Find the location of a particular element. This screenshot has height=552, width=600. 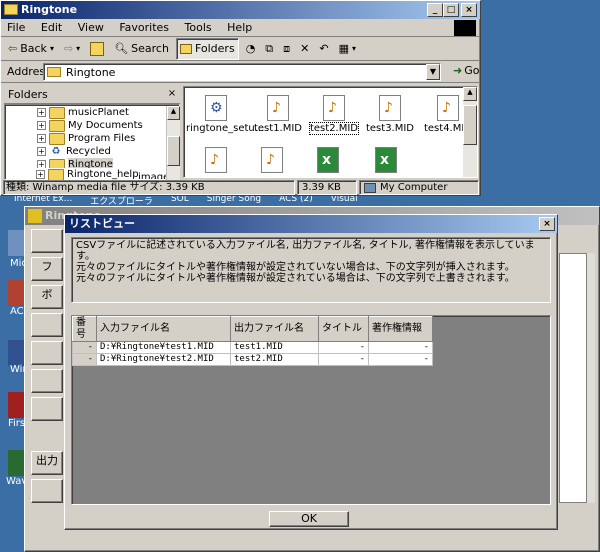

file-view-scrollbar: ▲ is located at coordinates (470, 132).